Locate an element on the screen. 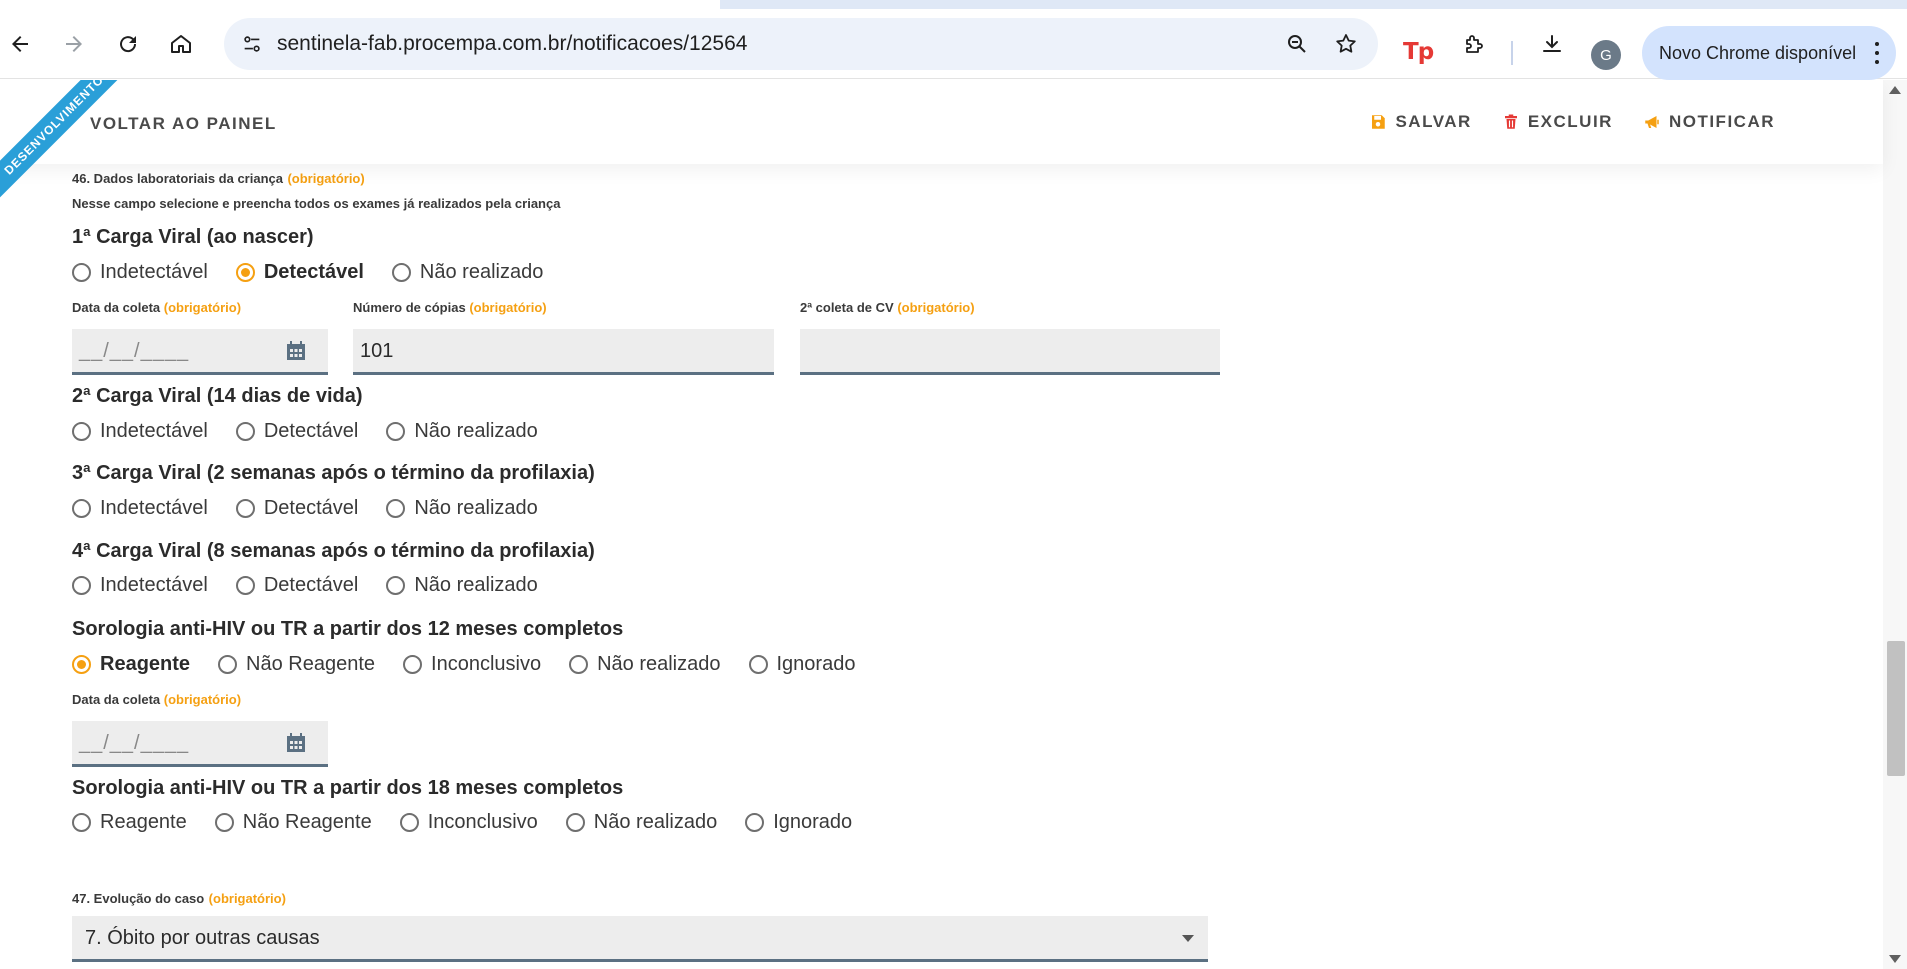  sero12-date-label: Data da coleta (obrigatório) is located at coordinates (157, 699).